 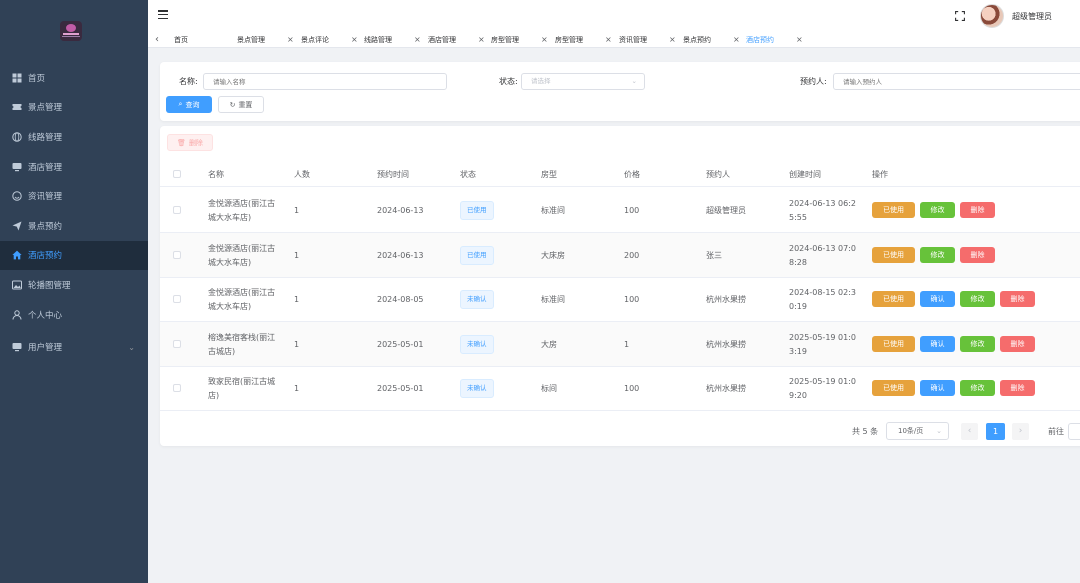 I want to click on tab-5: 房型管理 ×, so click(x=522, y=40).